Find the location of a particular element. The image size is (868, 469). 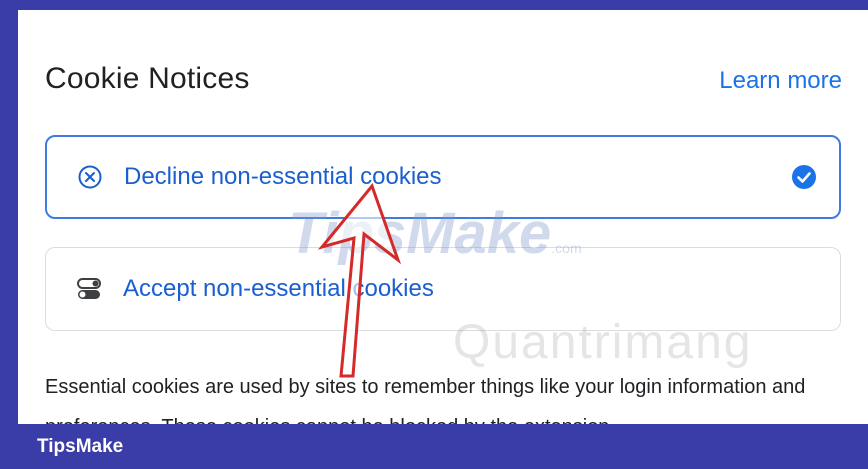

checkmark-circle-icon is located at coordinates (804, 177).